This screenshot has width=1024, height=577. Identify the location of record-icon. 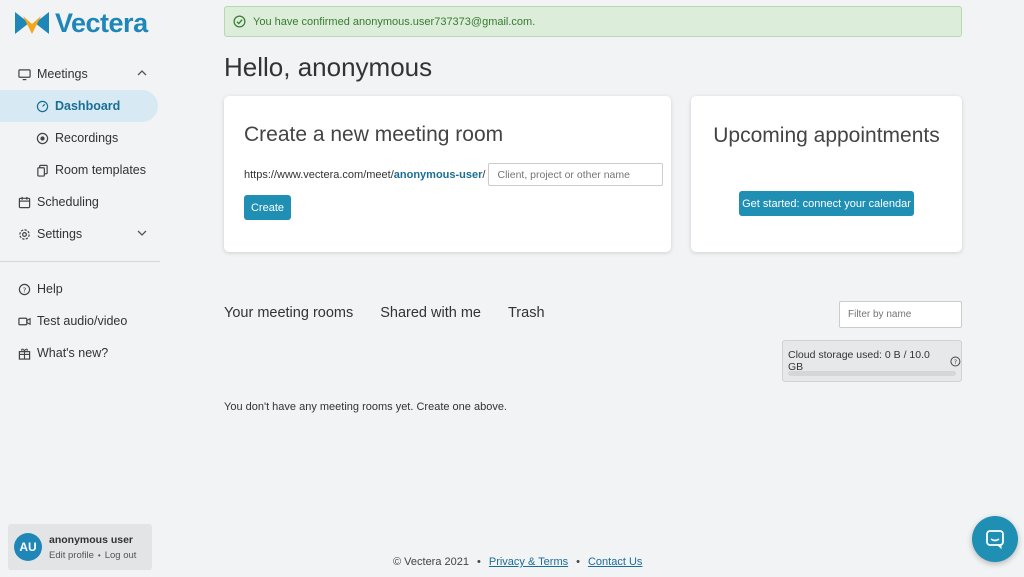
(42, 138).